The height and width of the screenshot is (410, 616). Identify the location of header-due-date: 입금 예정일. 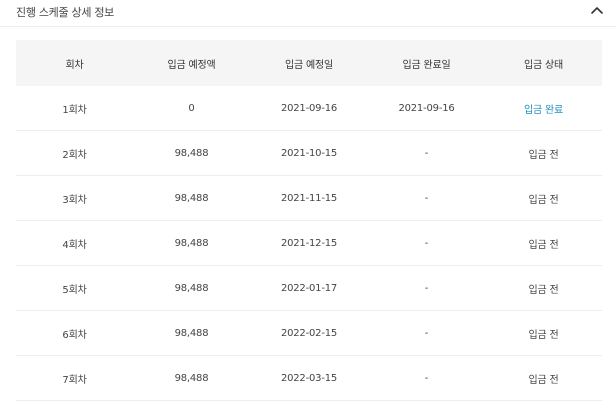
(309, 63).